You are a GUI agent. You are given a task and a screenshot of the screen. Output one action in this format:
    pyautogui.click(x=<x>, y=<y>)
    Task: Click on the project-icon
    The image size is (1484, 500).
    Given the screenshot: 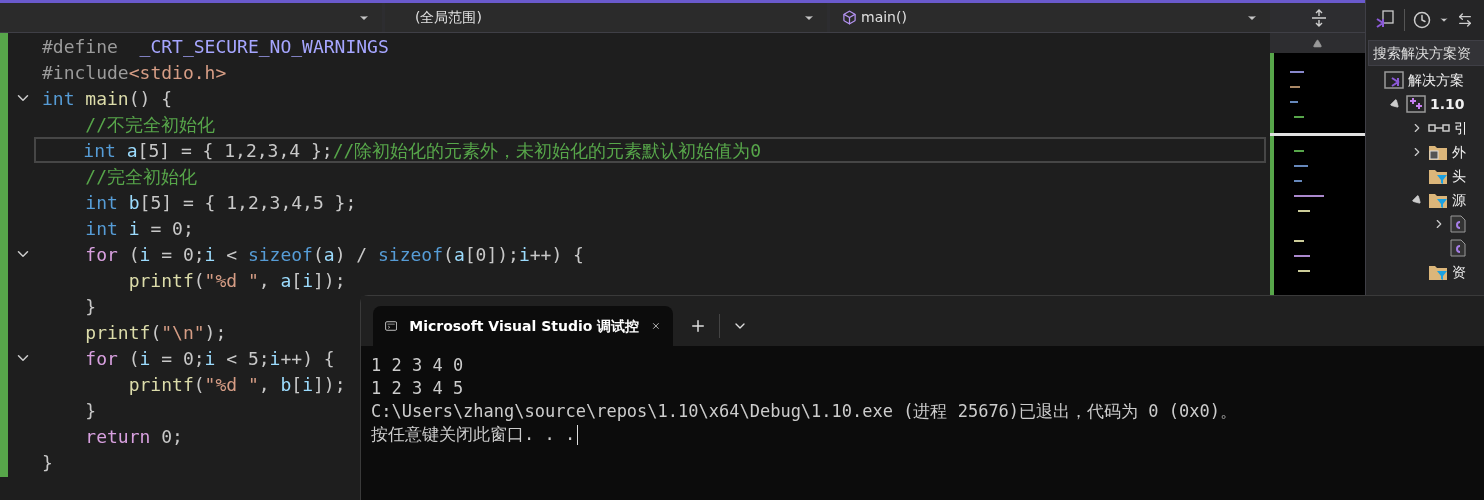 What is the action you would take?
    pyautogui.click(x=1416, y=104)
    